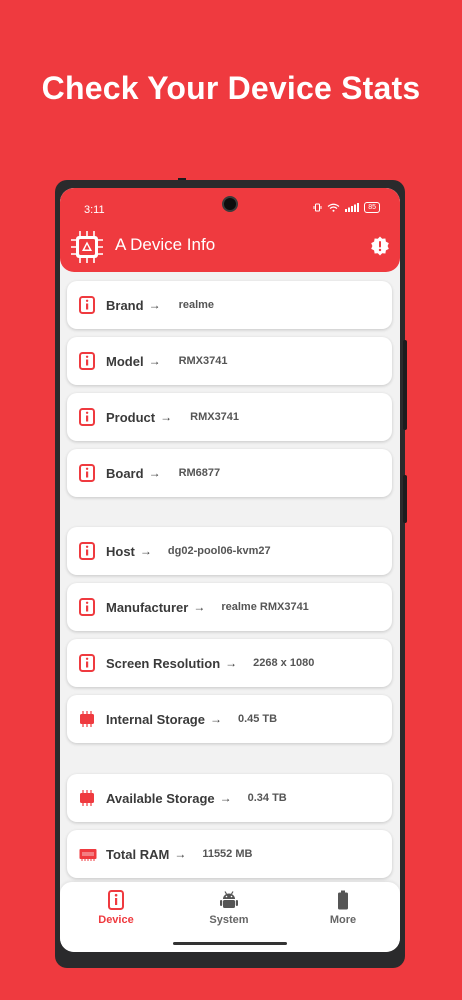 This screenshot has width=462, height=1000. Describe the element at coordinates (196, 305) in the screenshot. I see `card-value: realme` at that location.